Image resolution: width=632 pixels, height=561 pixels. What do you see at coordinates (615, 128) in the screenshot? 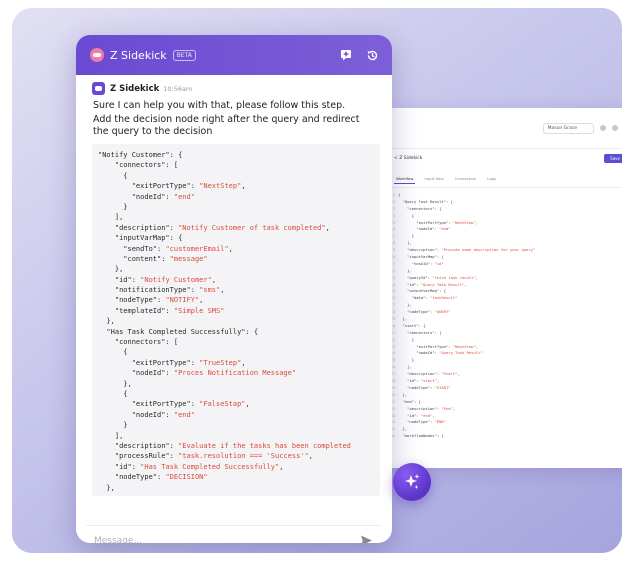
I see `settings-icon` at bounding box center [615, 128].